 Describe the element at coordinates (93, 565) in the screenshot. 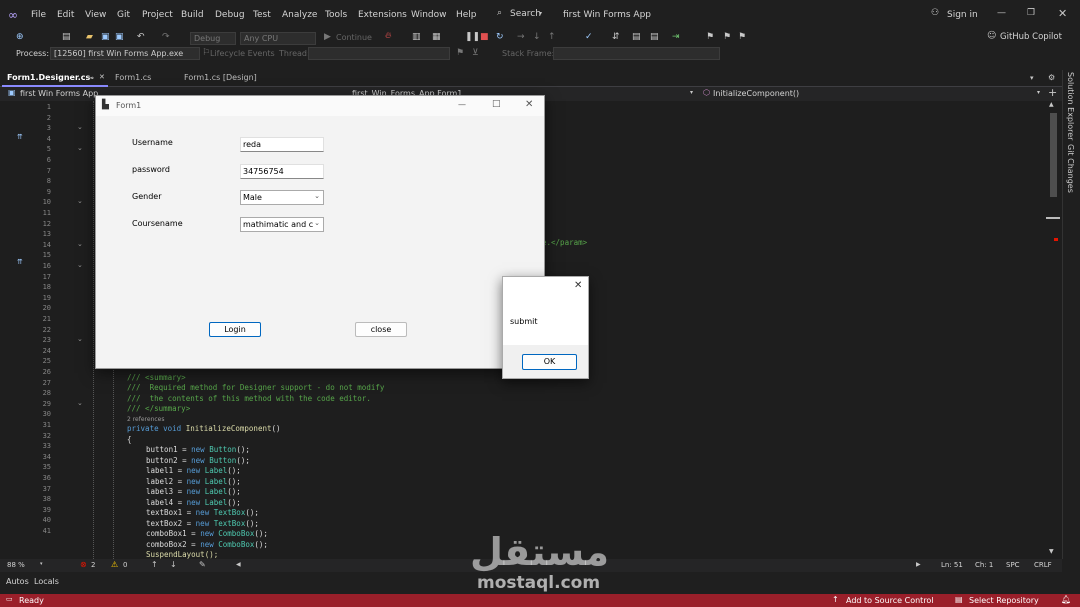

I see `error-count: 2` at that location.